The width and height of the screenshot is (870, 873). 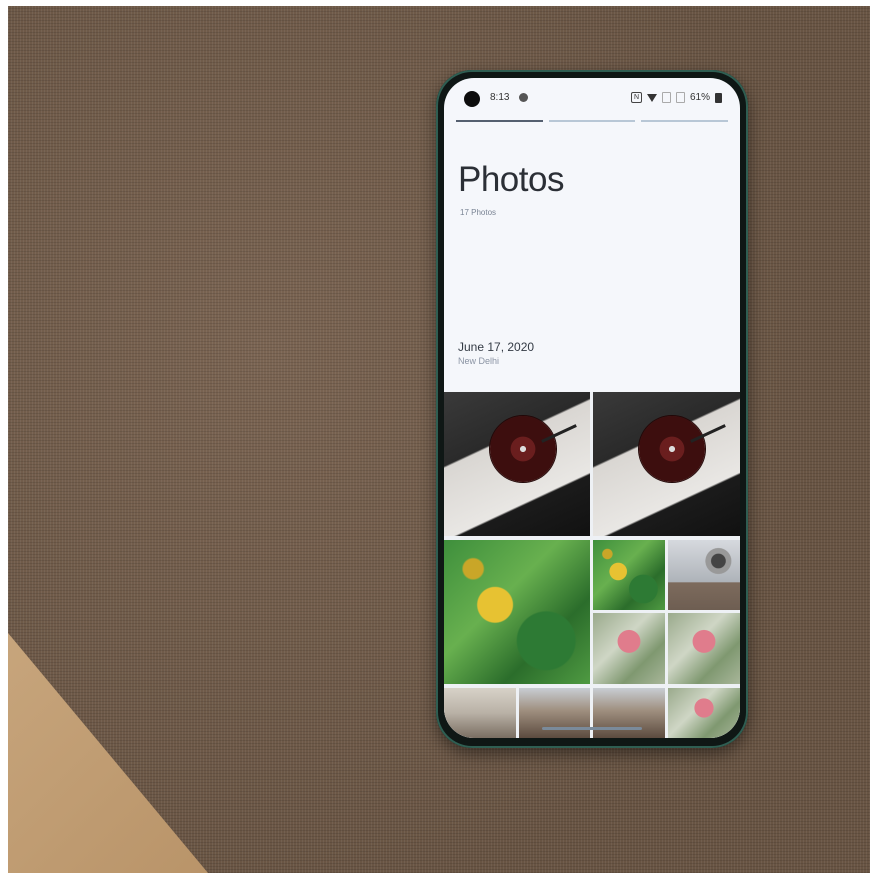 I want to click on photo-thumbnail-ring, so click(x=704, y=575).